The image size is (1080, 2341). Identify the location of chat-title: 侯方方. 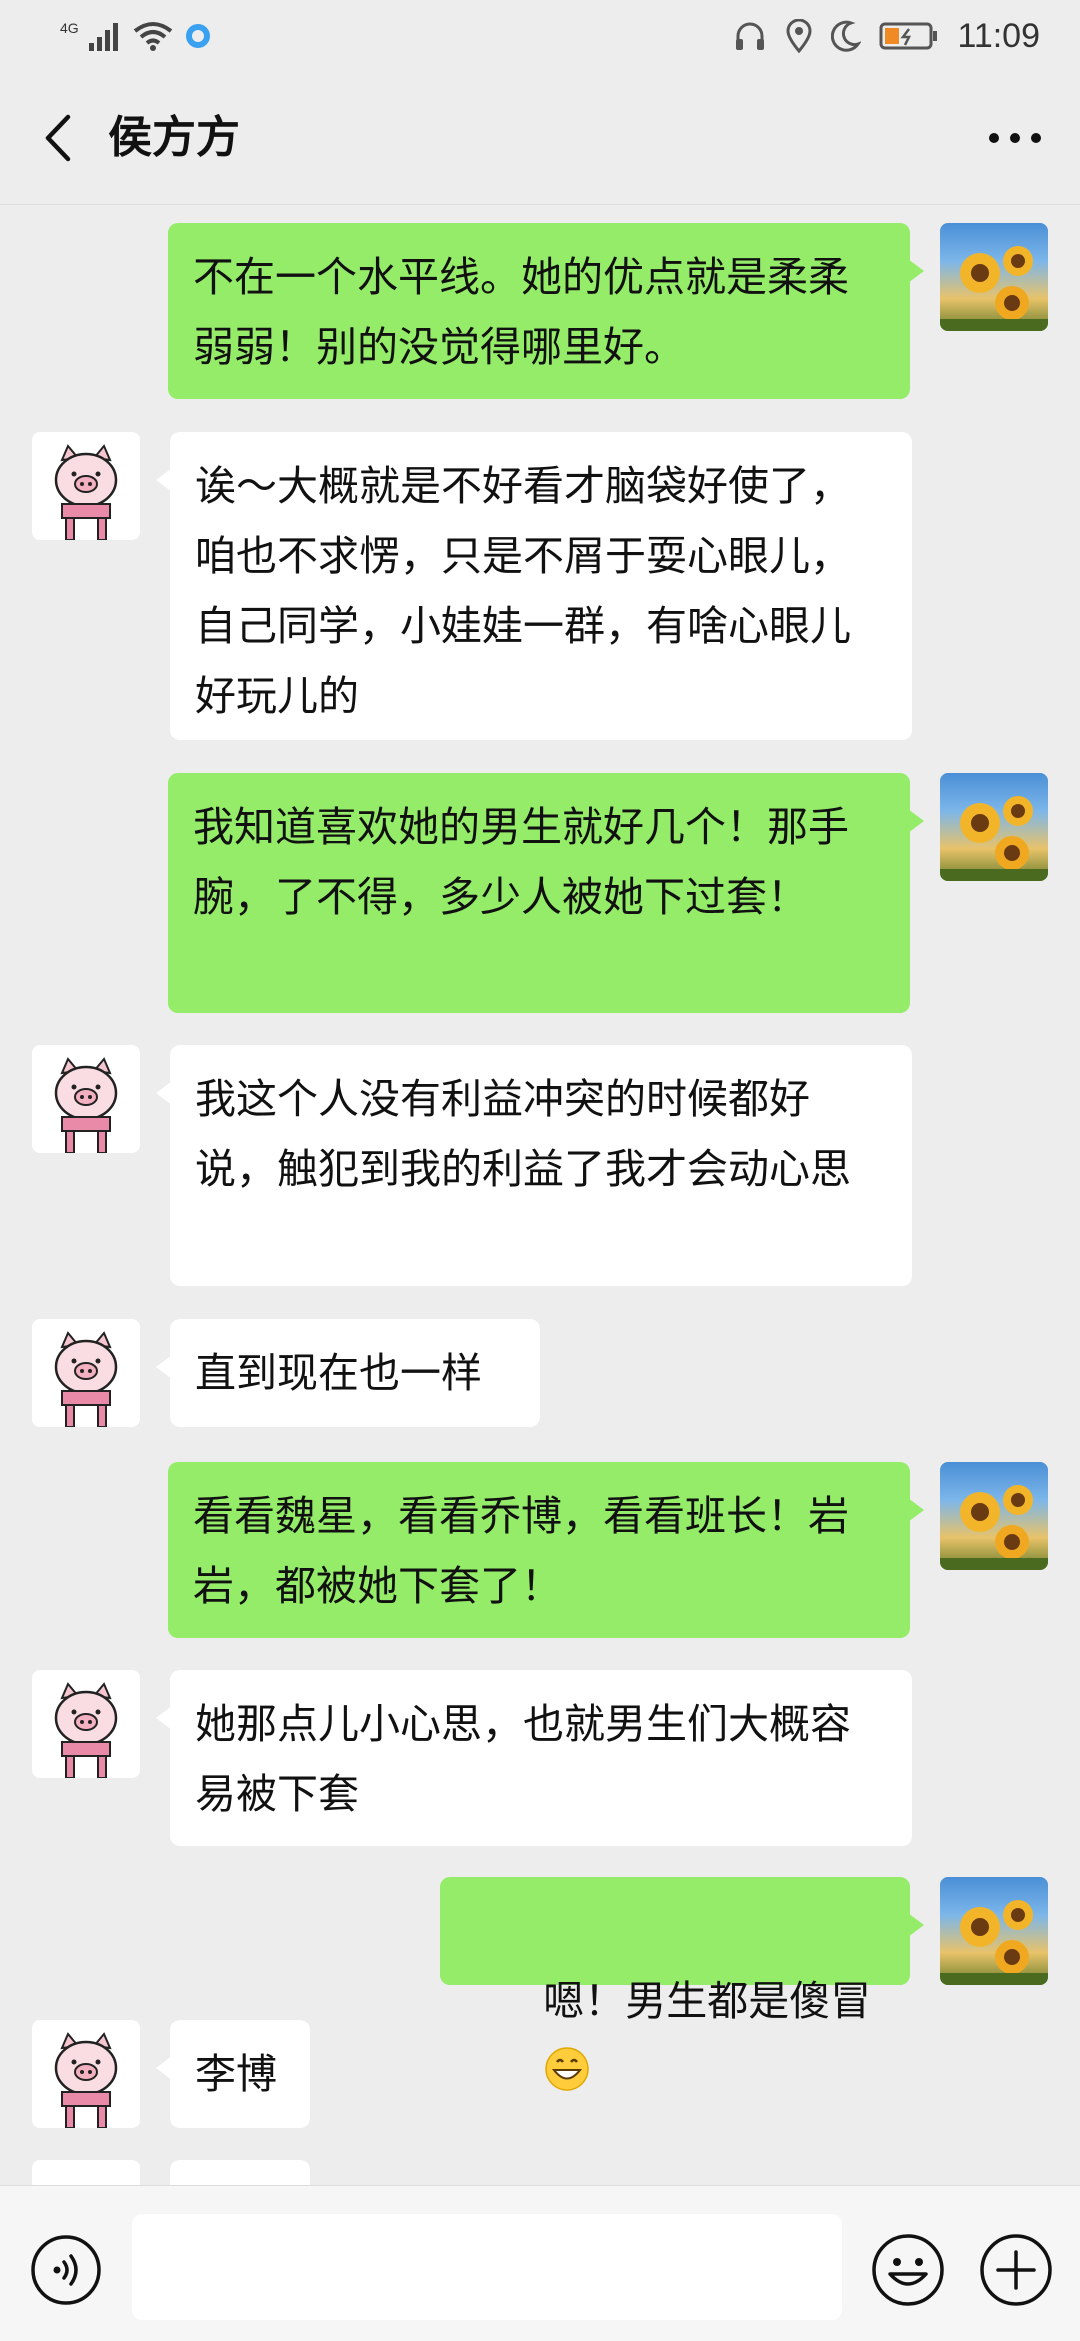
(174, 137).